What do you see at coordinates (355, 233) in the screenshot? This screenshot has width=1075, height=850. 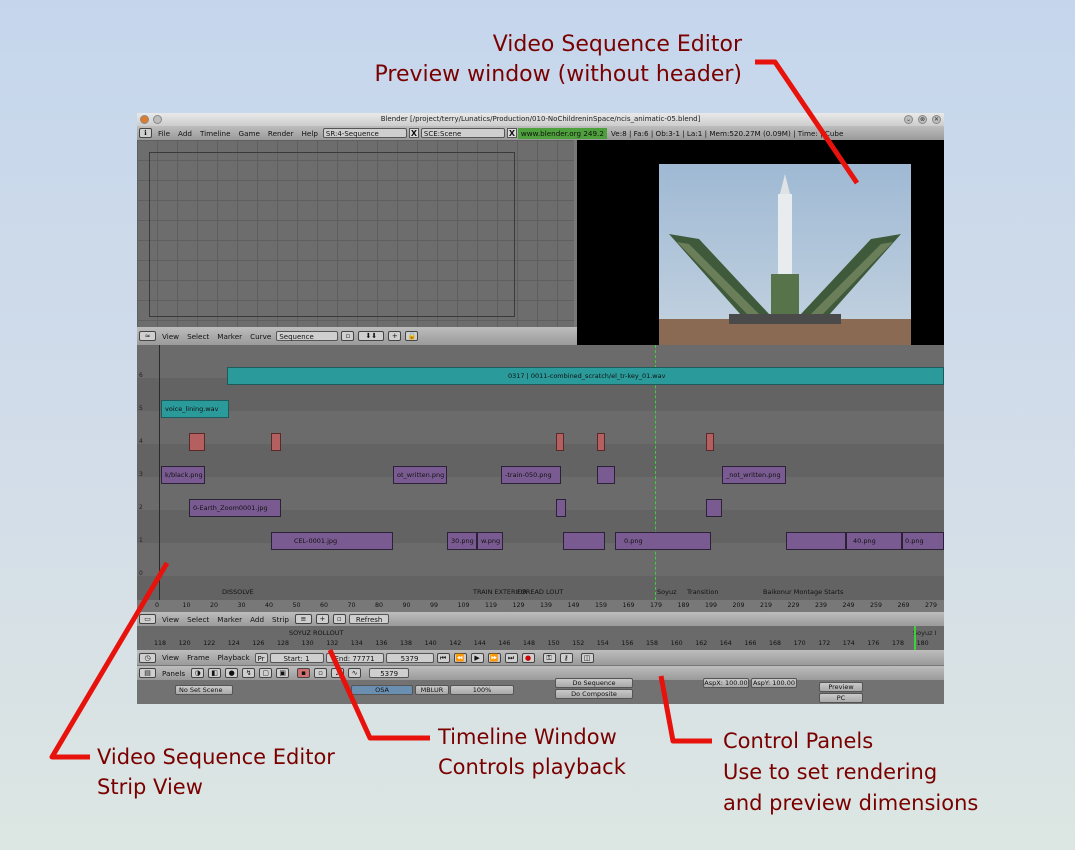 I see `ipo-curve-editor` at bounding box center [355, 233].